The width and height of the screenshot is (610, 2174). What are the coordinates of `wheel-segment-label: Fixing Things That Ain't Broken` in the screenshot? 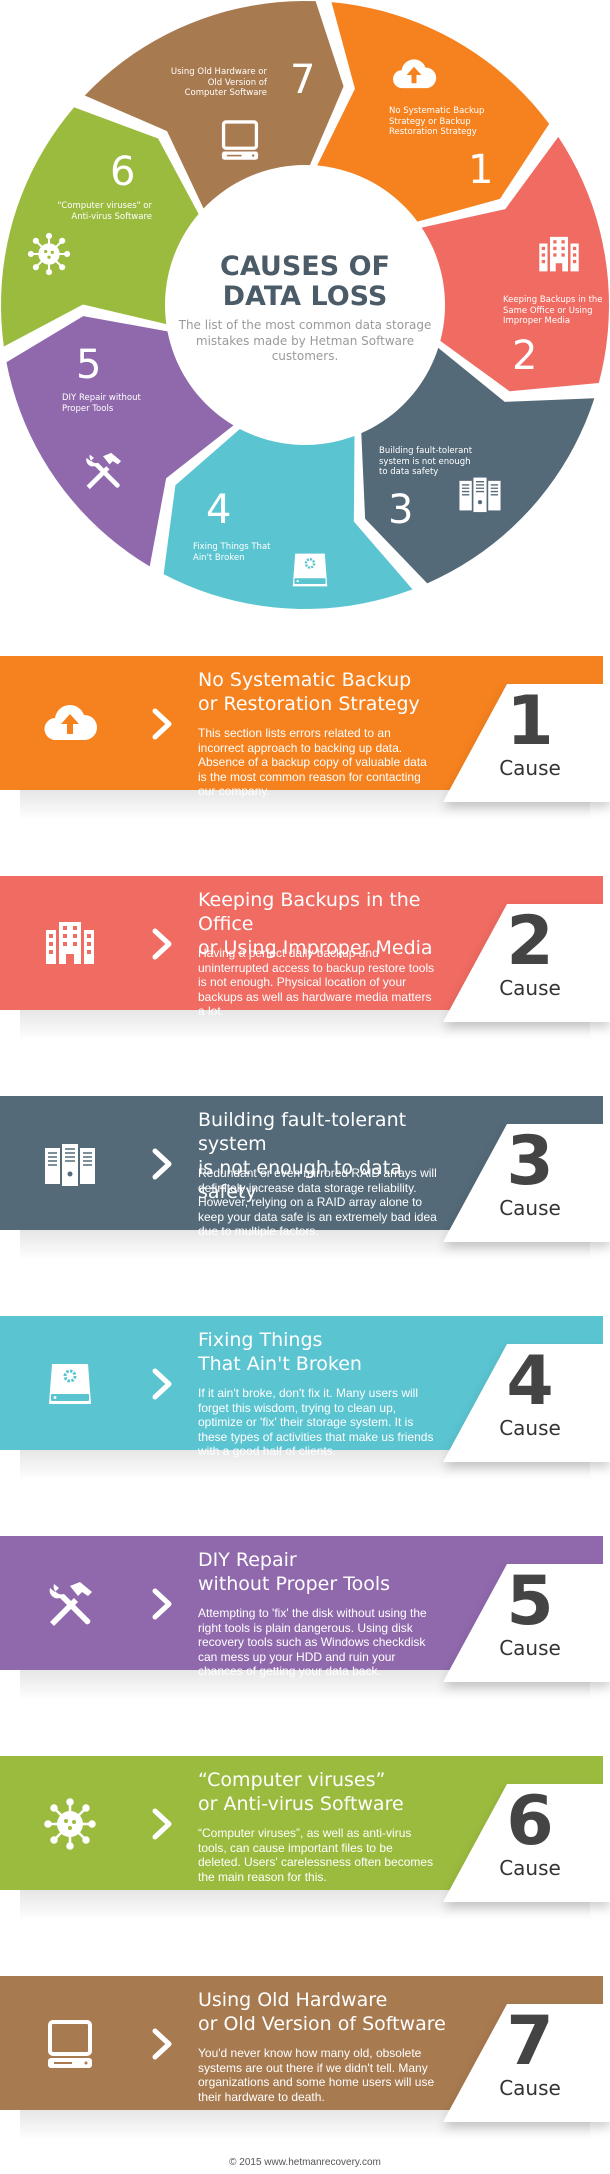 It's located at (232, 552).